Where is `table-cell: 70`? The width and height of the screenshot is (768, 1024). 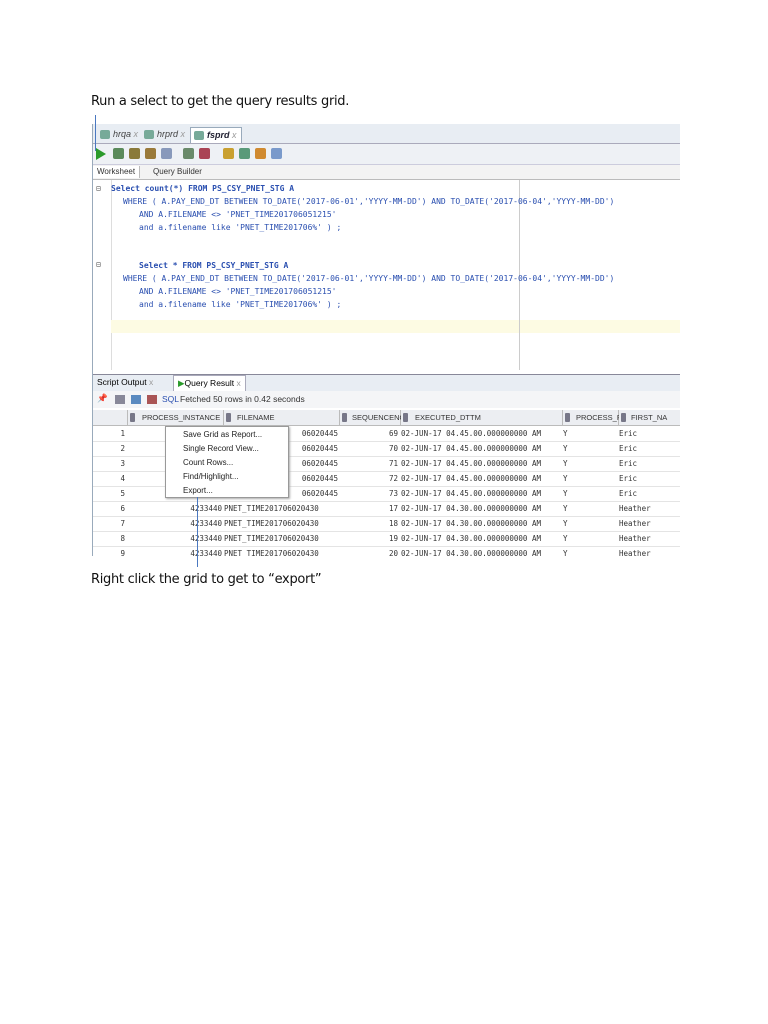 table-cell: 70 is located at coordinates (369, 448).